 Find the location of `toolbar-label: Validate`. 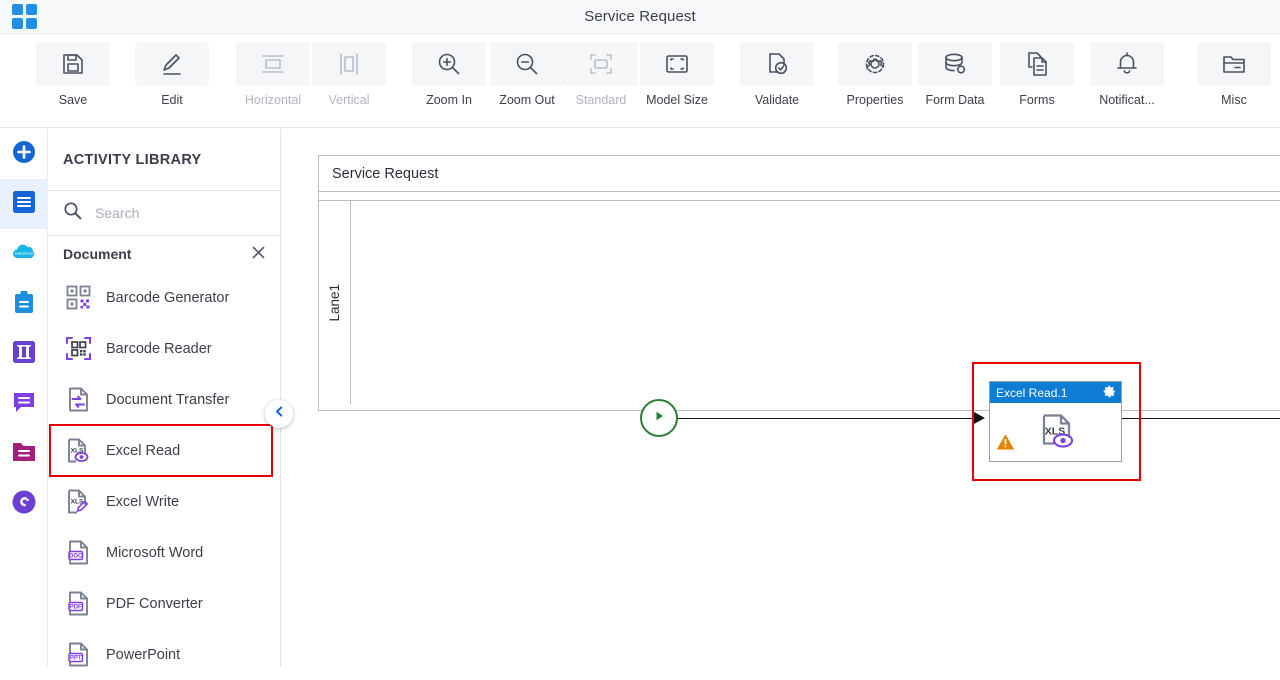

toolbar-label: Validate is located at coordinates (777, 100).